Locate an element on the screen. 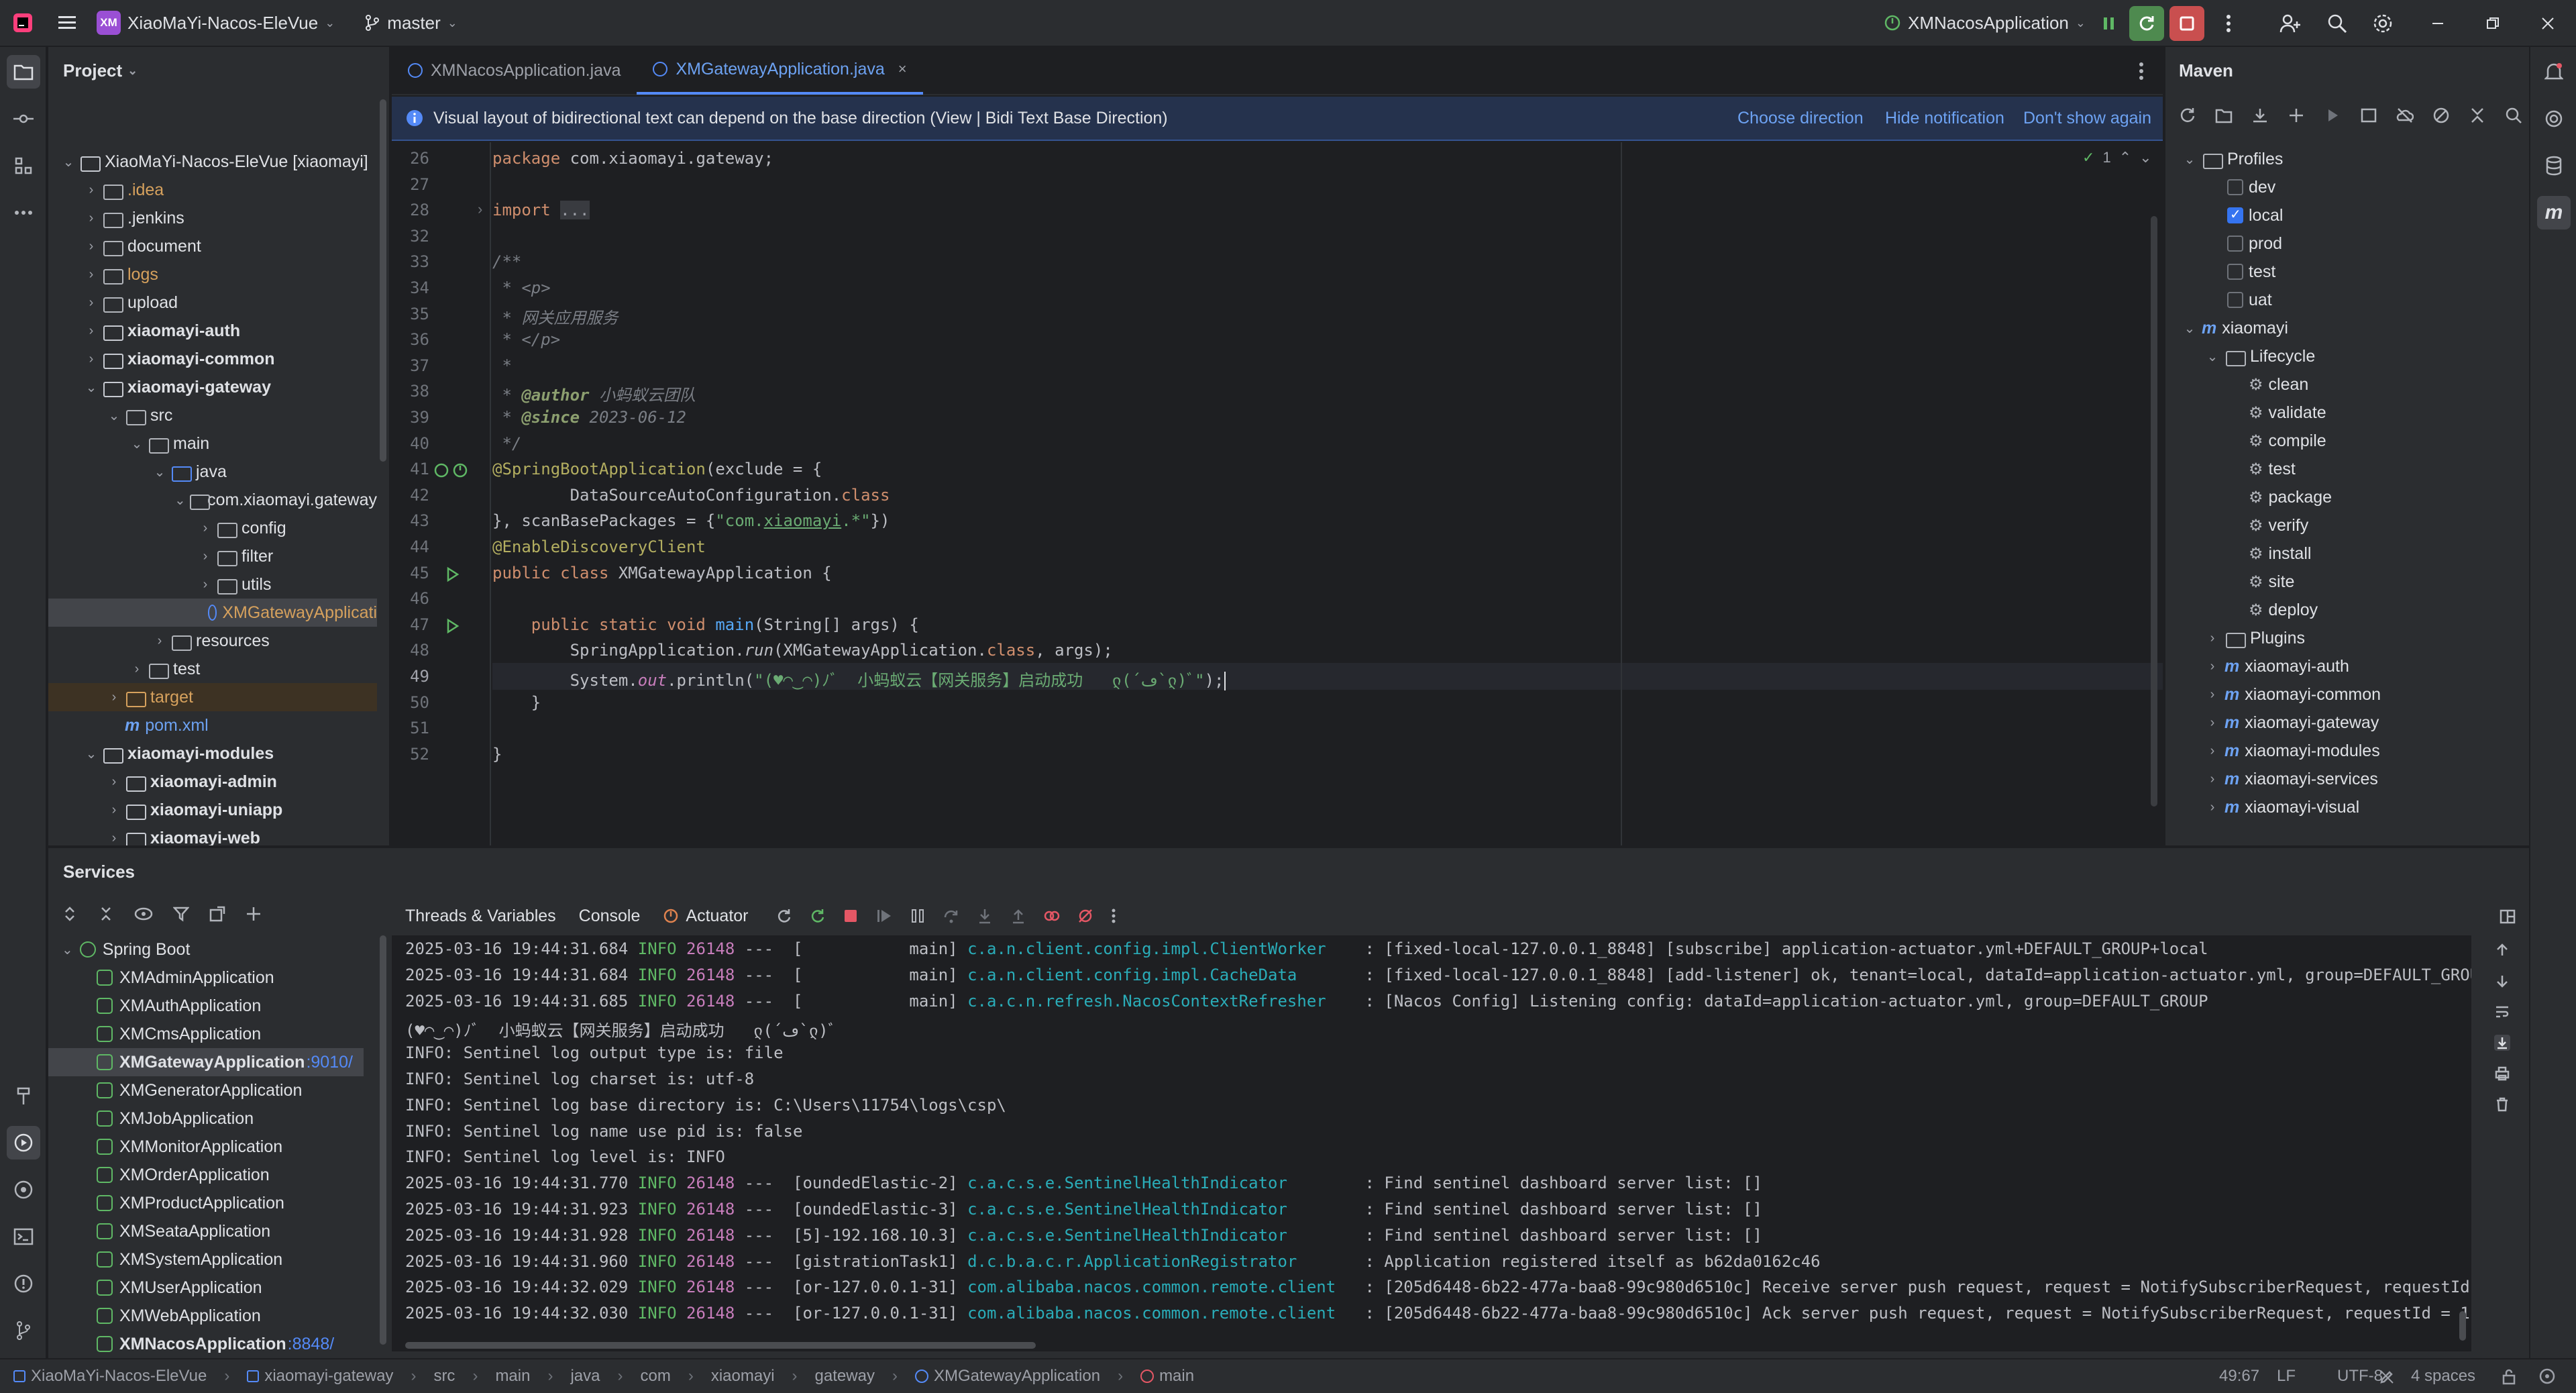 The width and height of the screenshot is (2576, 1393). maven-profile-item: local is located at coordinates (2255, 215).